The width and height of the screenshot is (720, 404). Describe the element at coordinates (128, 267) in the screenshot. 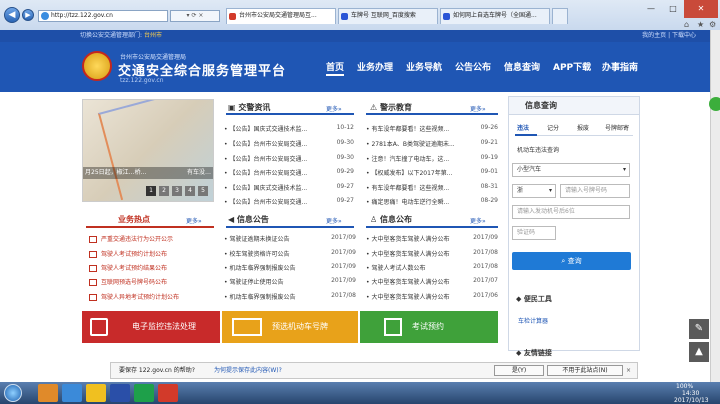

I see `hot-item: 驾驶人考试预约结果公布` at that location.